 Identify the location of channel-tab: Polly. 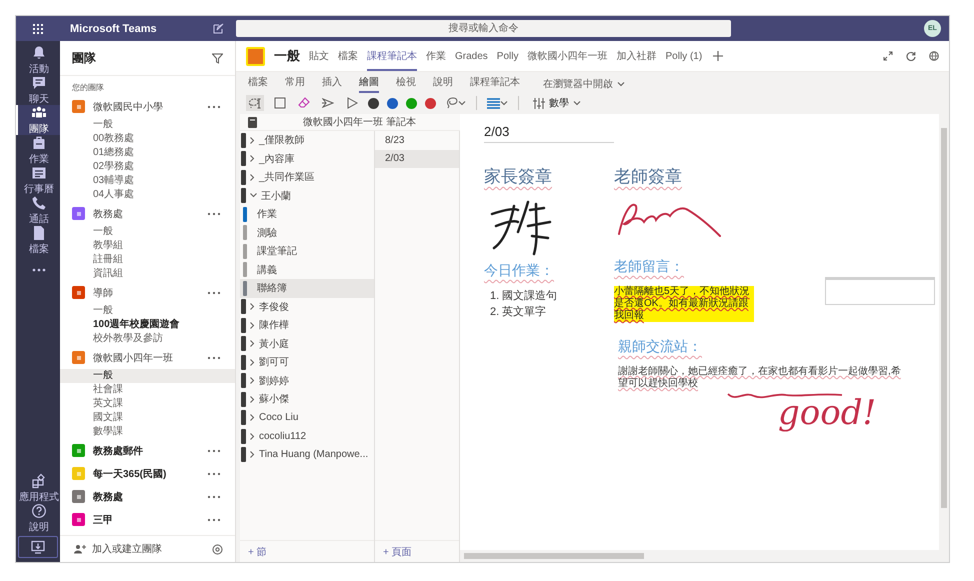
(507, 56).